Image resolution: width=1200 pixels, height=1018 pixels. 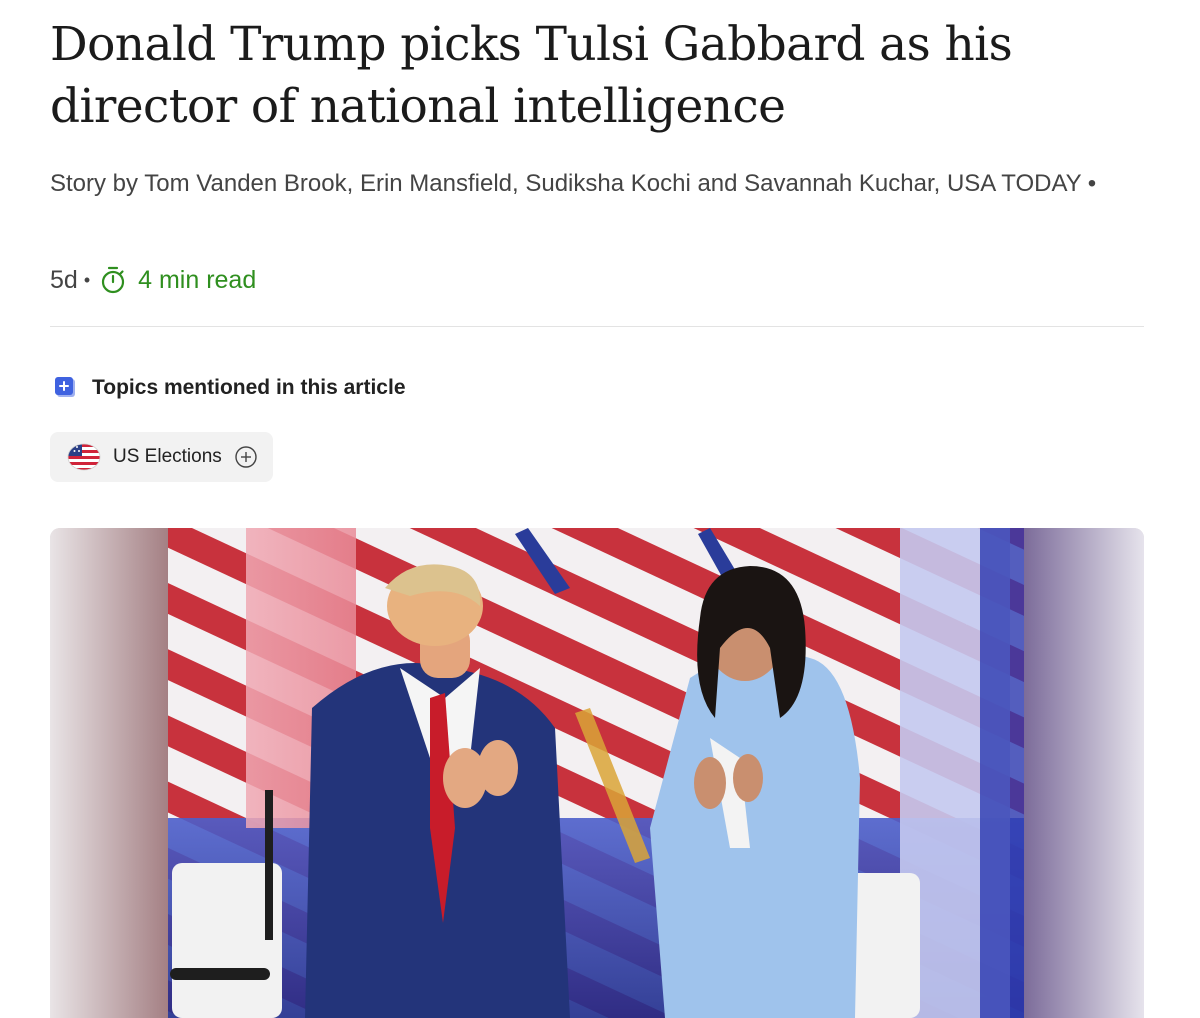 What do you see at coordinates (246, 457) in the screenshot?
I see `plus-circle-icon` at bounding box center [246, 457].